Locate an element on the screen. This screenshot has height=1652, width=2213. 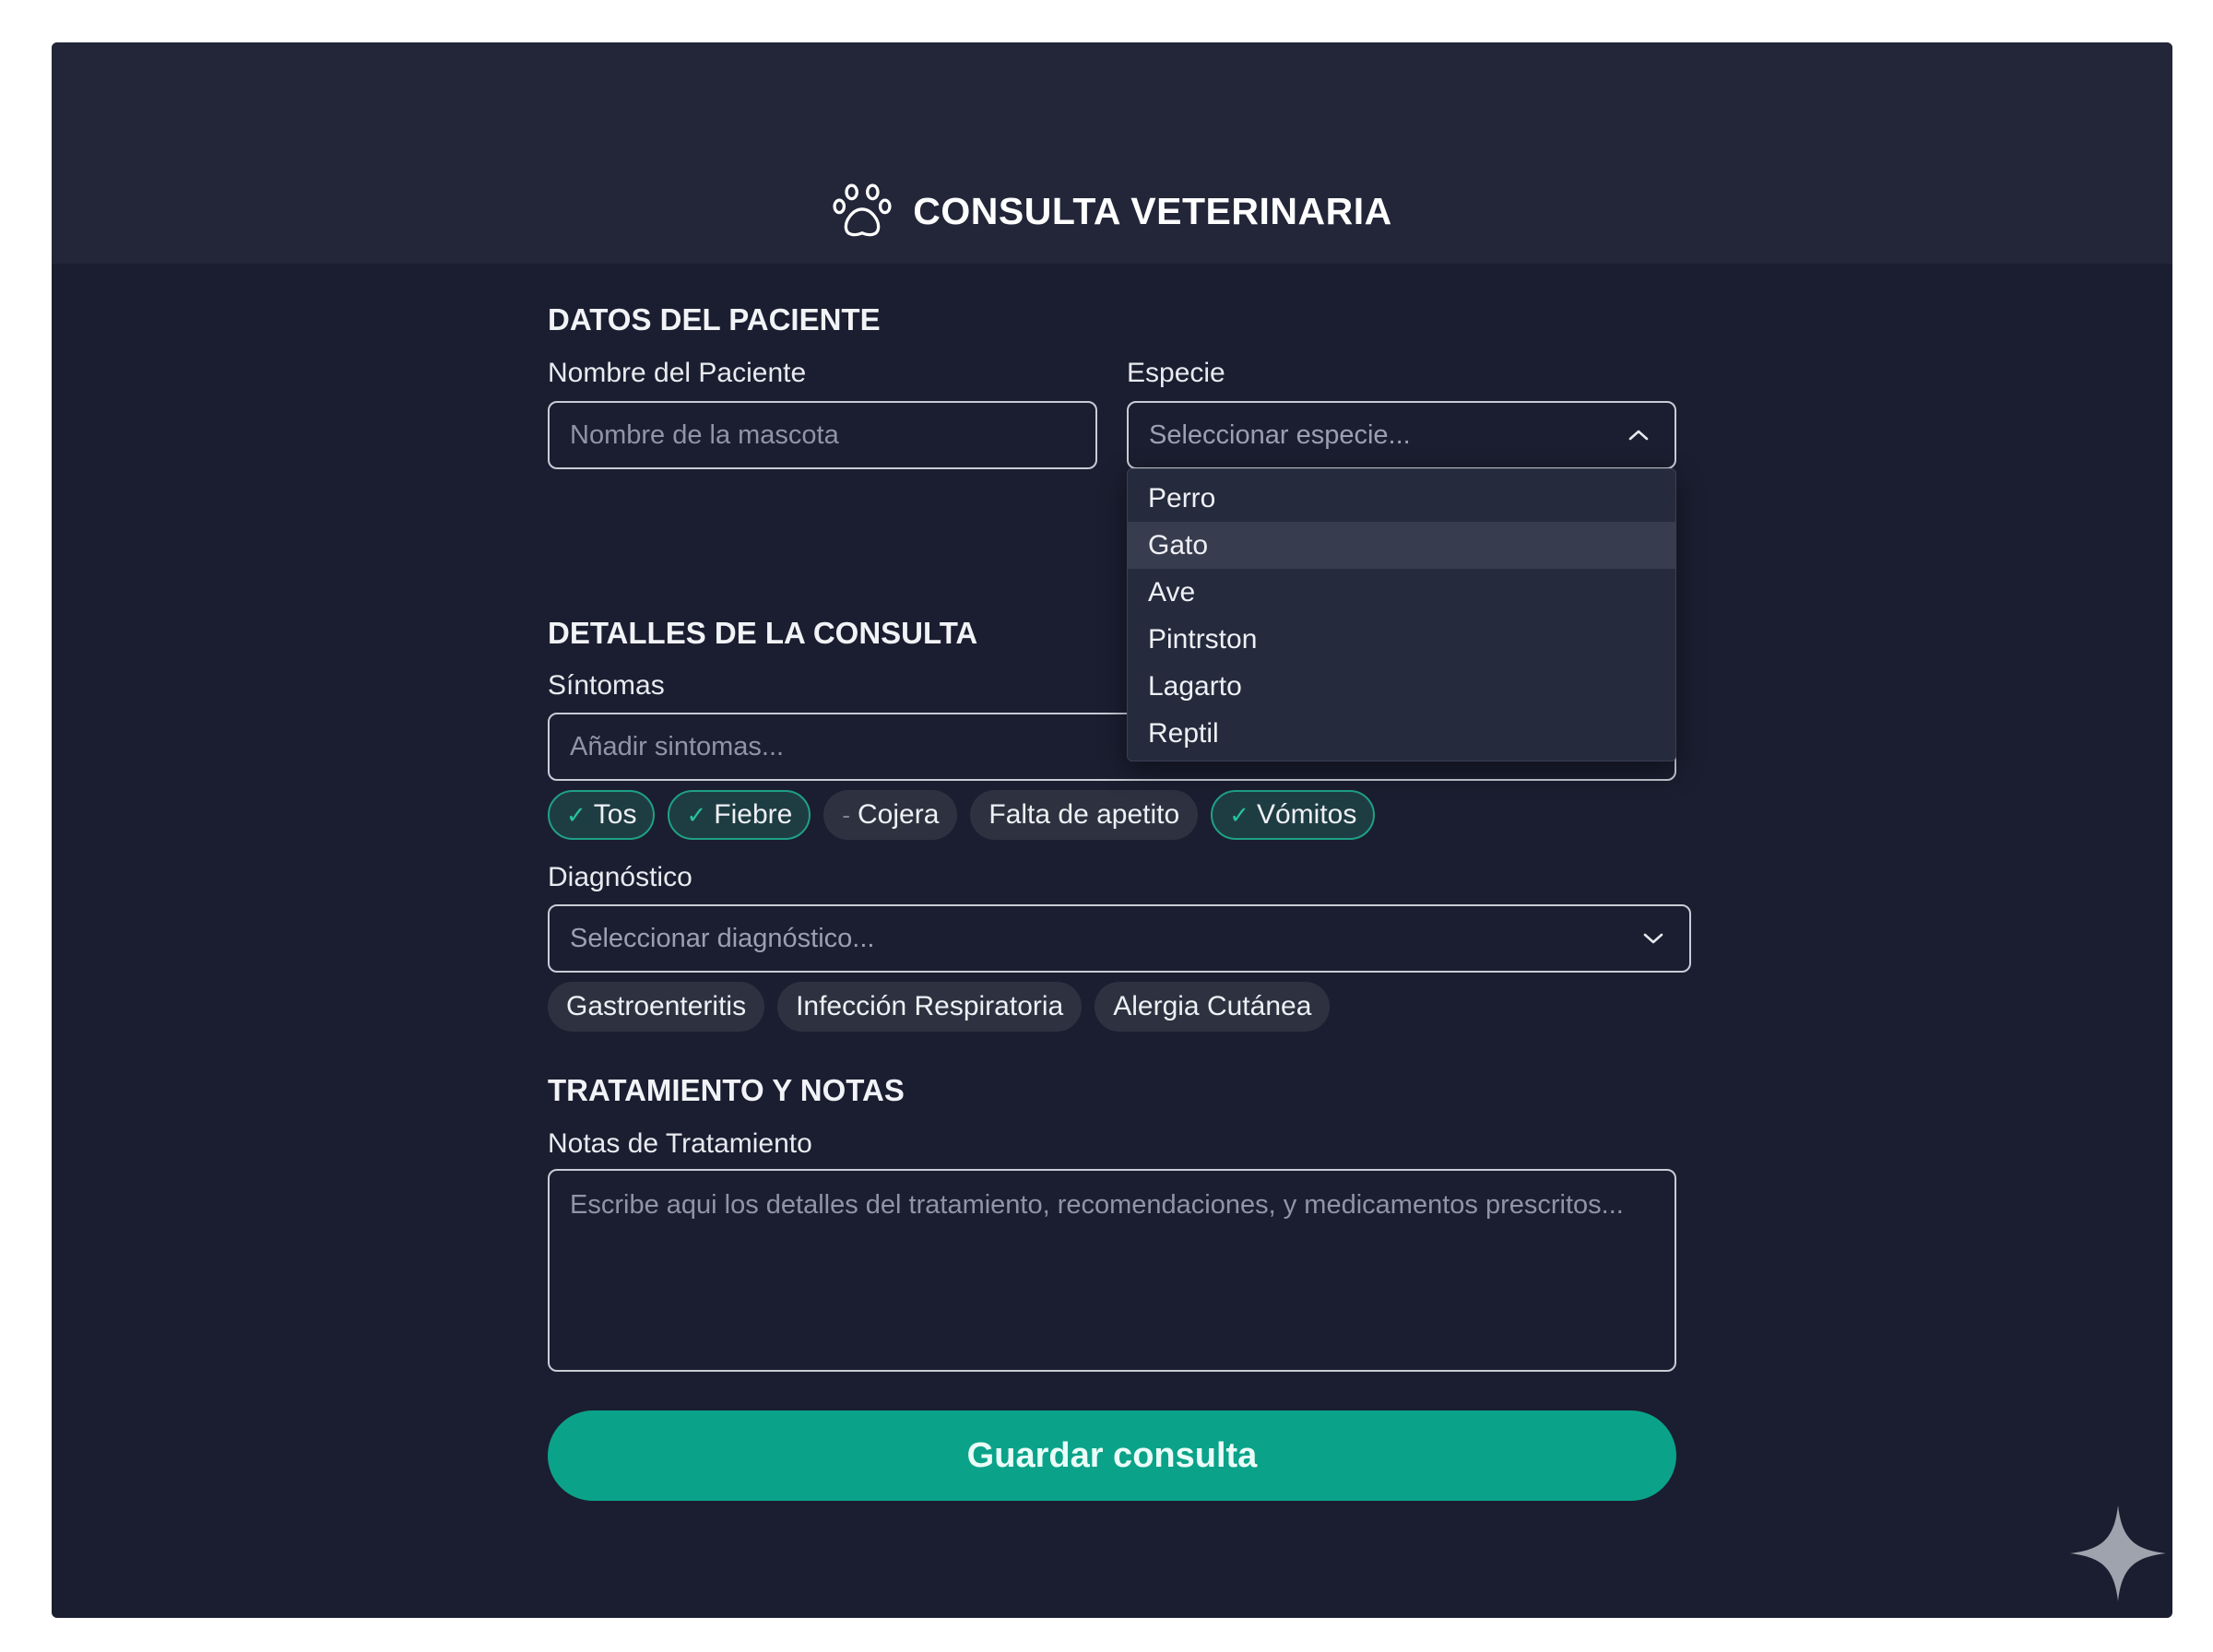
chevron-up-icon is located at coordinates (1638, 435).